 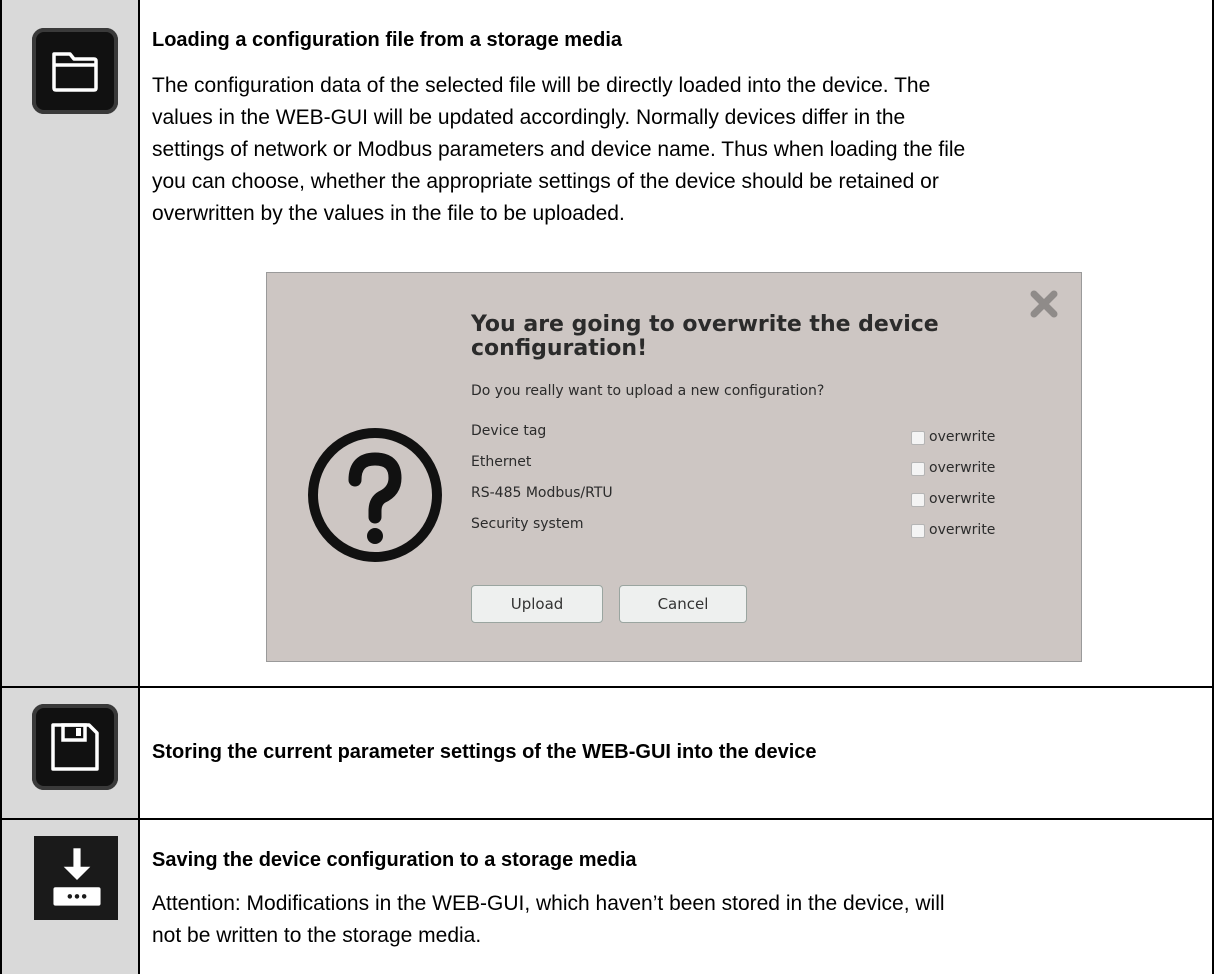 What do you see at coordinates (537, 604) in the screenshot?
I see `upload-button: Upload` at bounding box center [537, 604].